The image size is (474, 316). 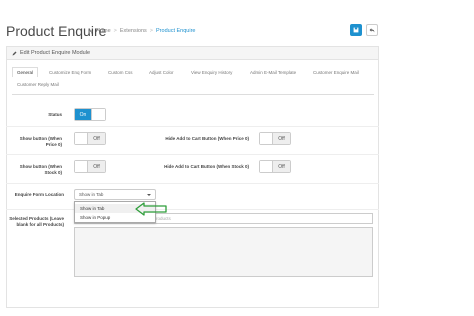 I want to click on save-icon, so click(x=356, y=30).